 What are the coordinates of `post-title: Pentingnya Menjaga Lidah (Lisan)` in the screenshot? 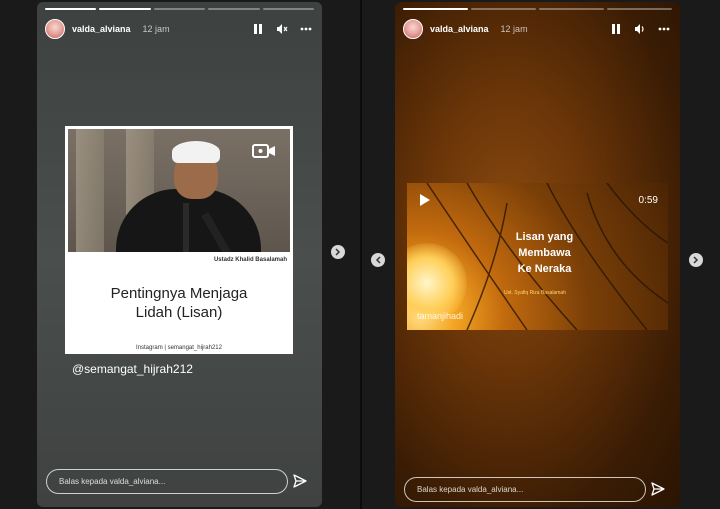 It's located at (179, 303).